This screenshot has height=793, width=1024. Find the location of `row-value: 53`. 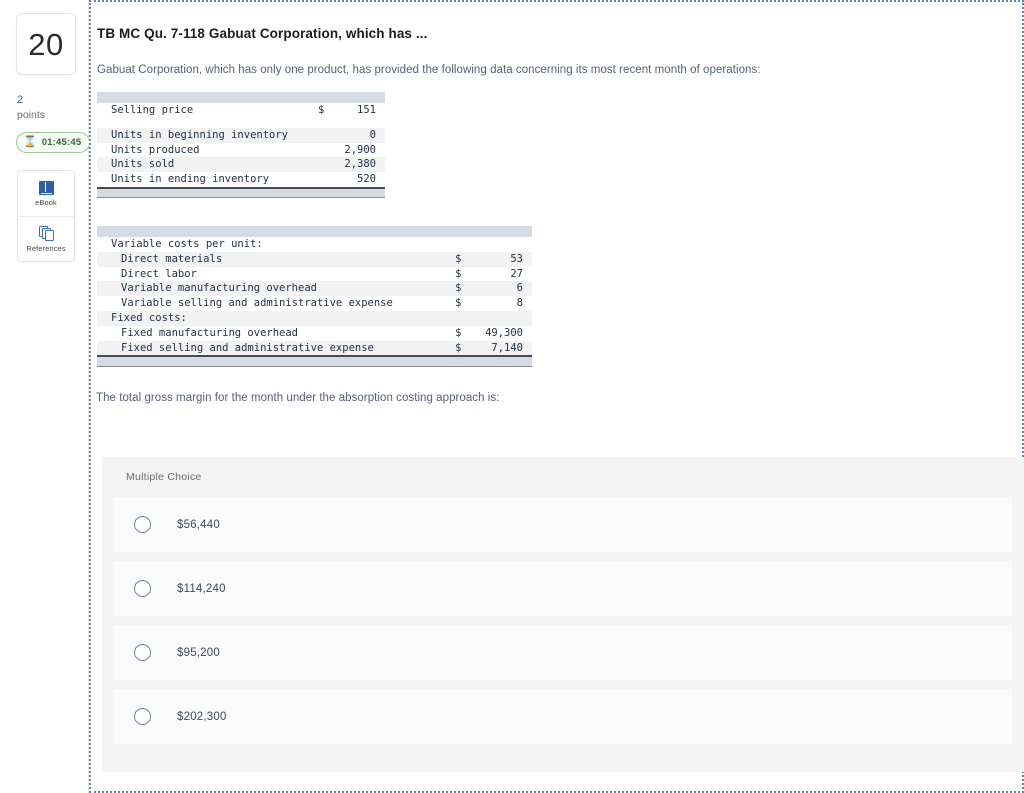

row-value: 53 is located at coordinates (503, 259).